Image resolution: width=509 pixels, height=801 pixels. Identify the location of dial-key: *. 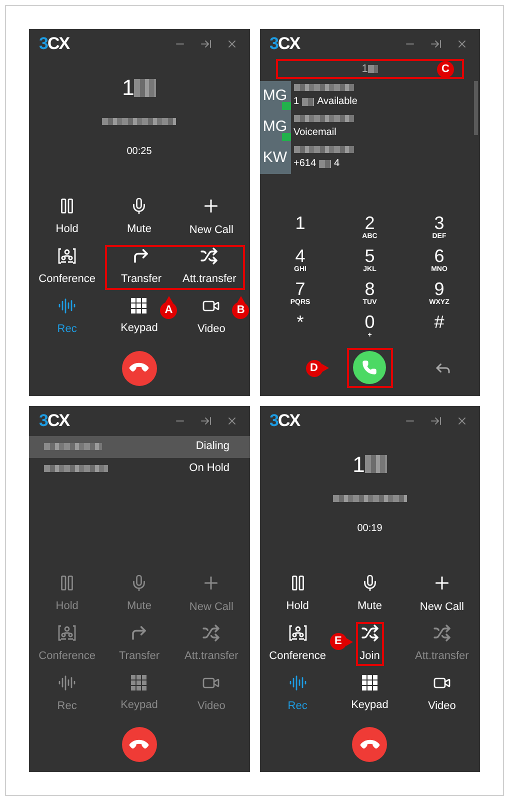
(300, 329).